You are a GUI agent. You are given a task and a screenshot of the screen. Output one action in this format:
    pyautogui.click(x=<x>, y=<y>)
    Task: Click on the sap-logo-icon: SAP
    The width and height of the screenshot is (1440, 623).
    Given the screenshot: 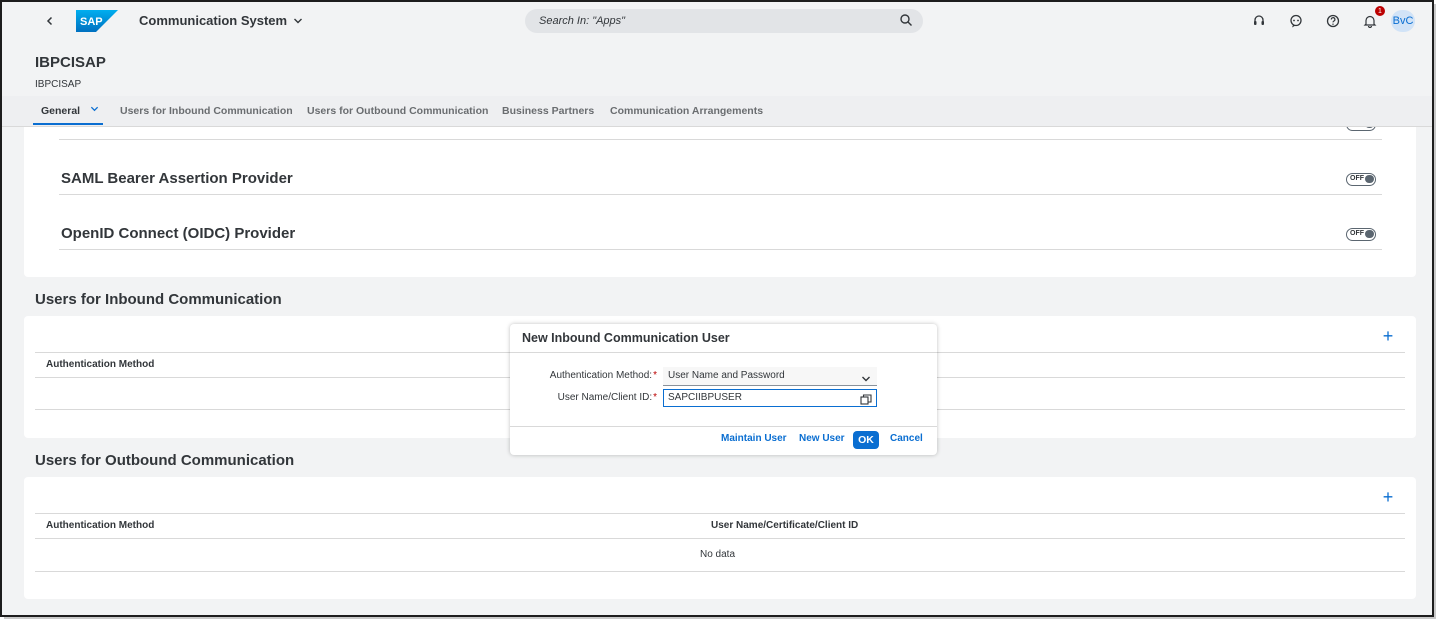 What is the action you would take?
    pyautogui.click(x=97, y=21)
    